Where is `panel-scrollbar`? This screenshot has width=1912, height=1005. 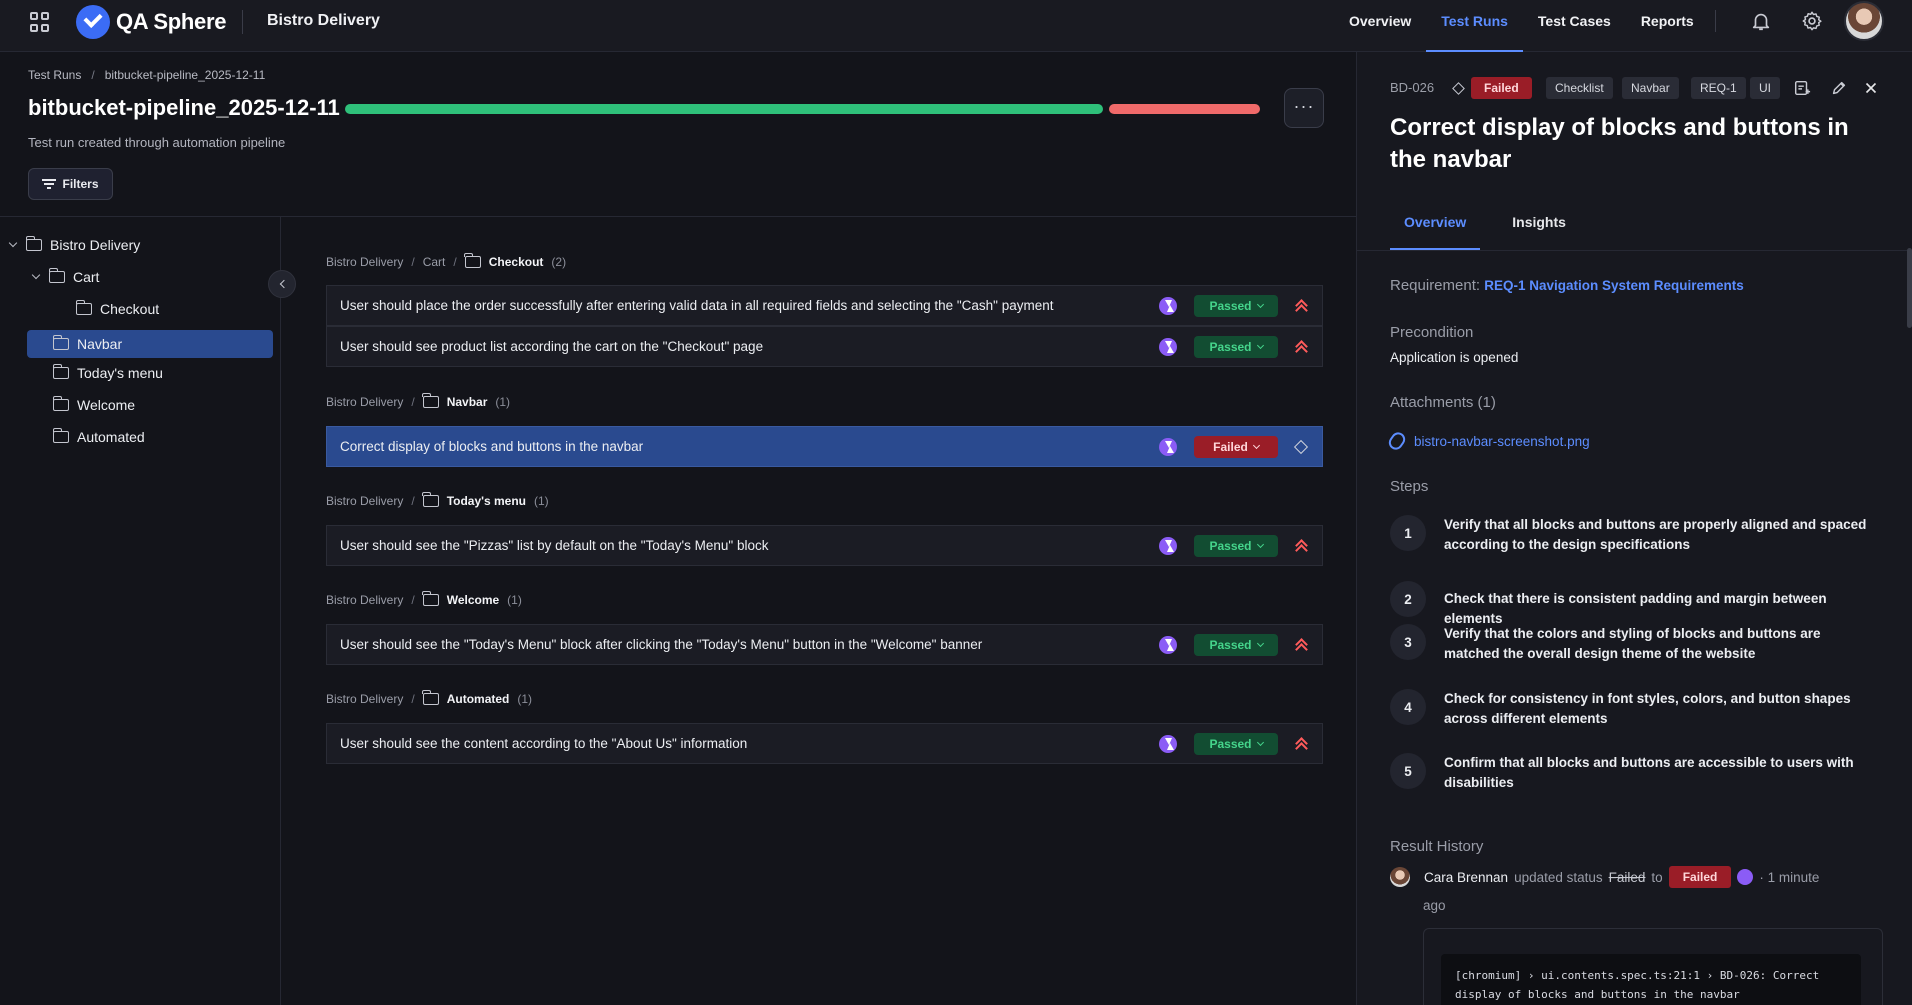 panel-scrollbar is located at coordinates (1909, 288).